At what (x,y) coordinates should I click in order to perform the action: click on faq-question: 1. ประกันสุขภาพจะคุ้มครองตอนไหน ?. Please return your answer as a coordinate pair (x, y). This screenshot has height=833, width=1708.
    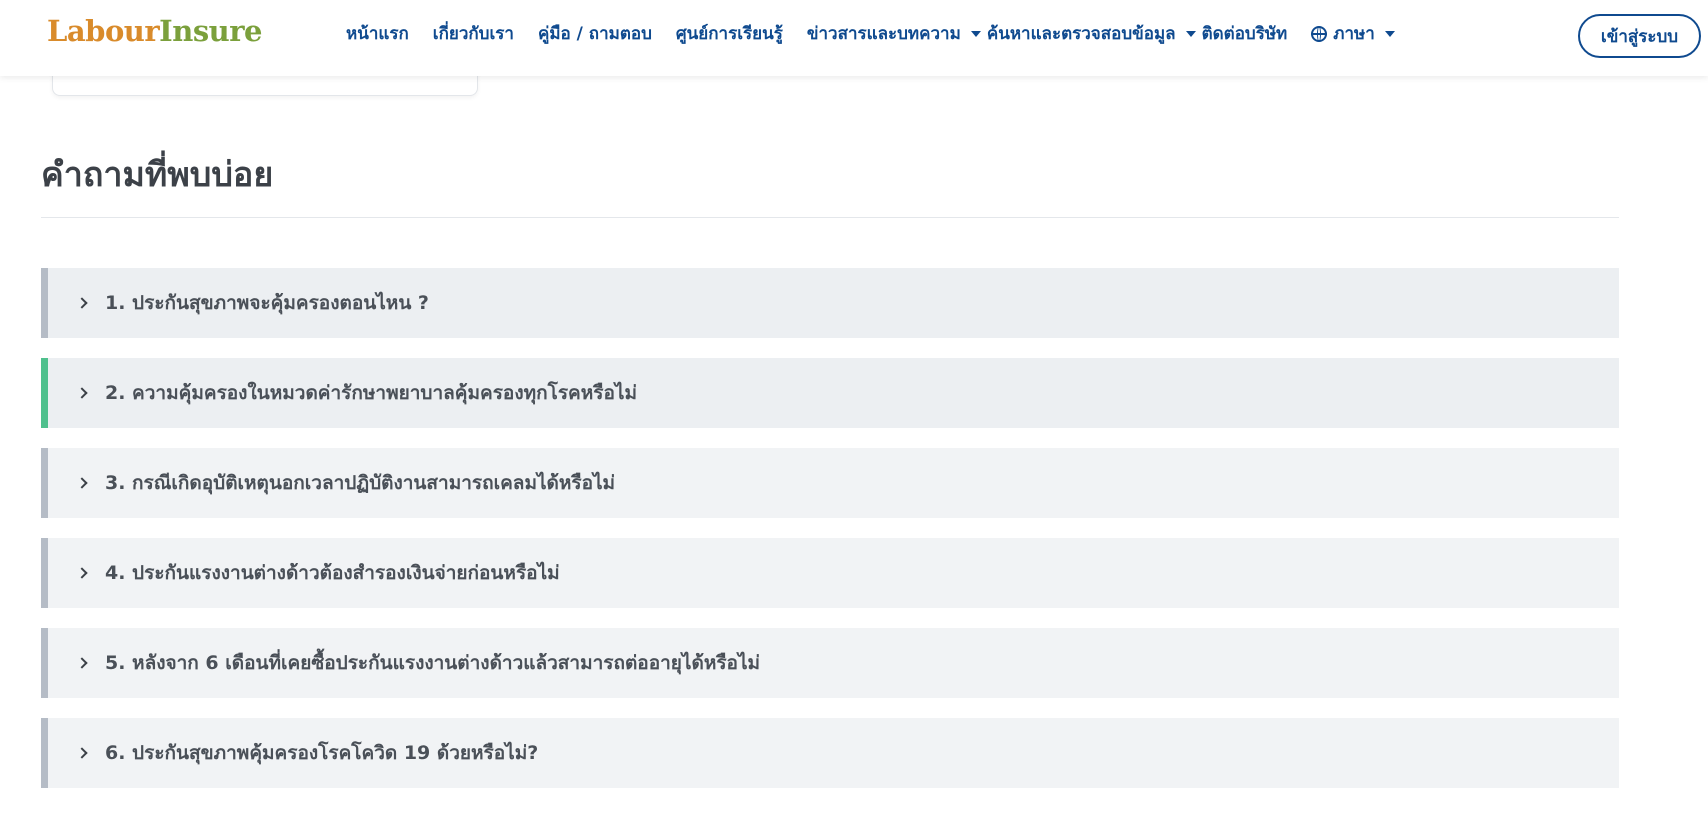
    Looking at the image, I should click on (267, 303).